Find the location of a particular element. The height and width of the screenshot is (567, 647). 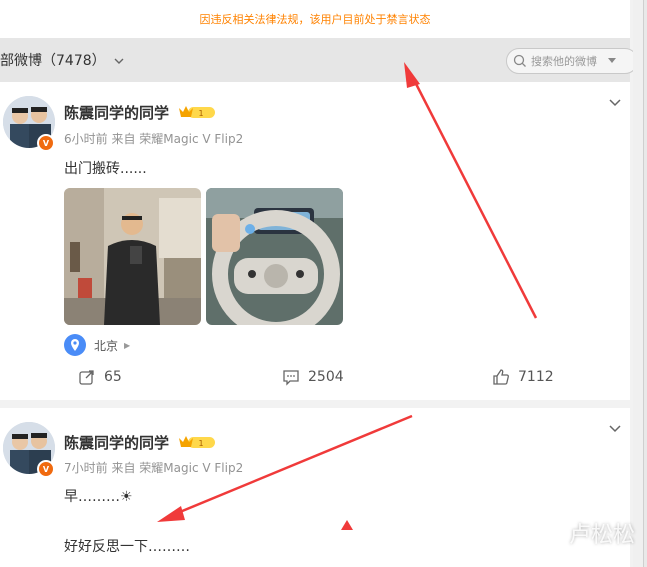

post-meta: 7小时前 来自 荣耀Magic V Flip2 is located at coordinates (153, 467).